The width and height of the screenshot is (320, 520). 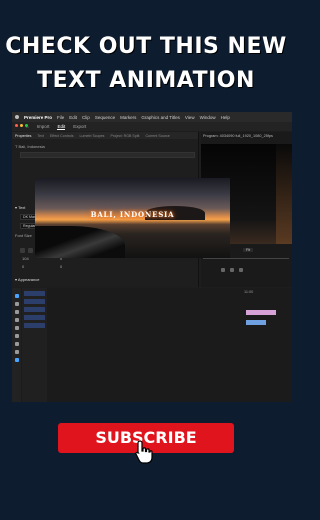 What do you see at coordinates (60, 117) in the screenshot?
I see `menu-file: File` at bounding box center [60, 117].